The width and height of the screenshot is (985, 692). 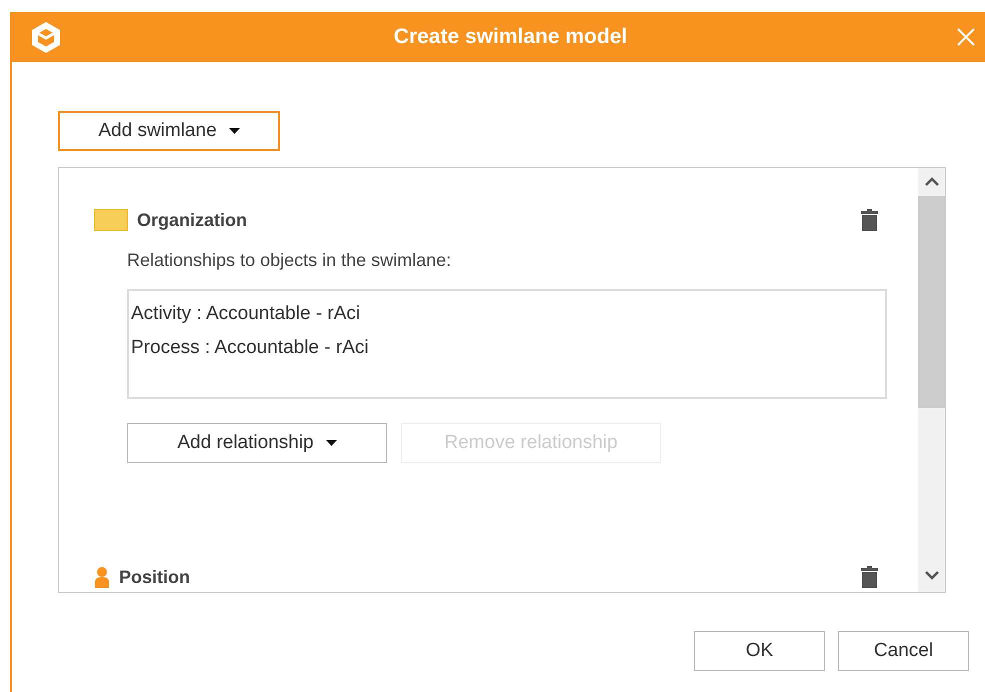 What do you see at coordinates (931, 181) in the screenshot?
I see `scroll-up-icon` at bounding box center [931, 181].